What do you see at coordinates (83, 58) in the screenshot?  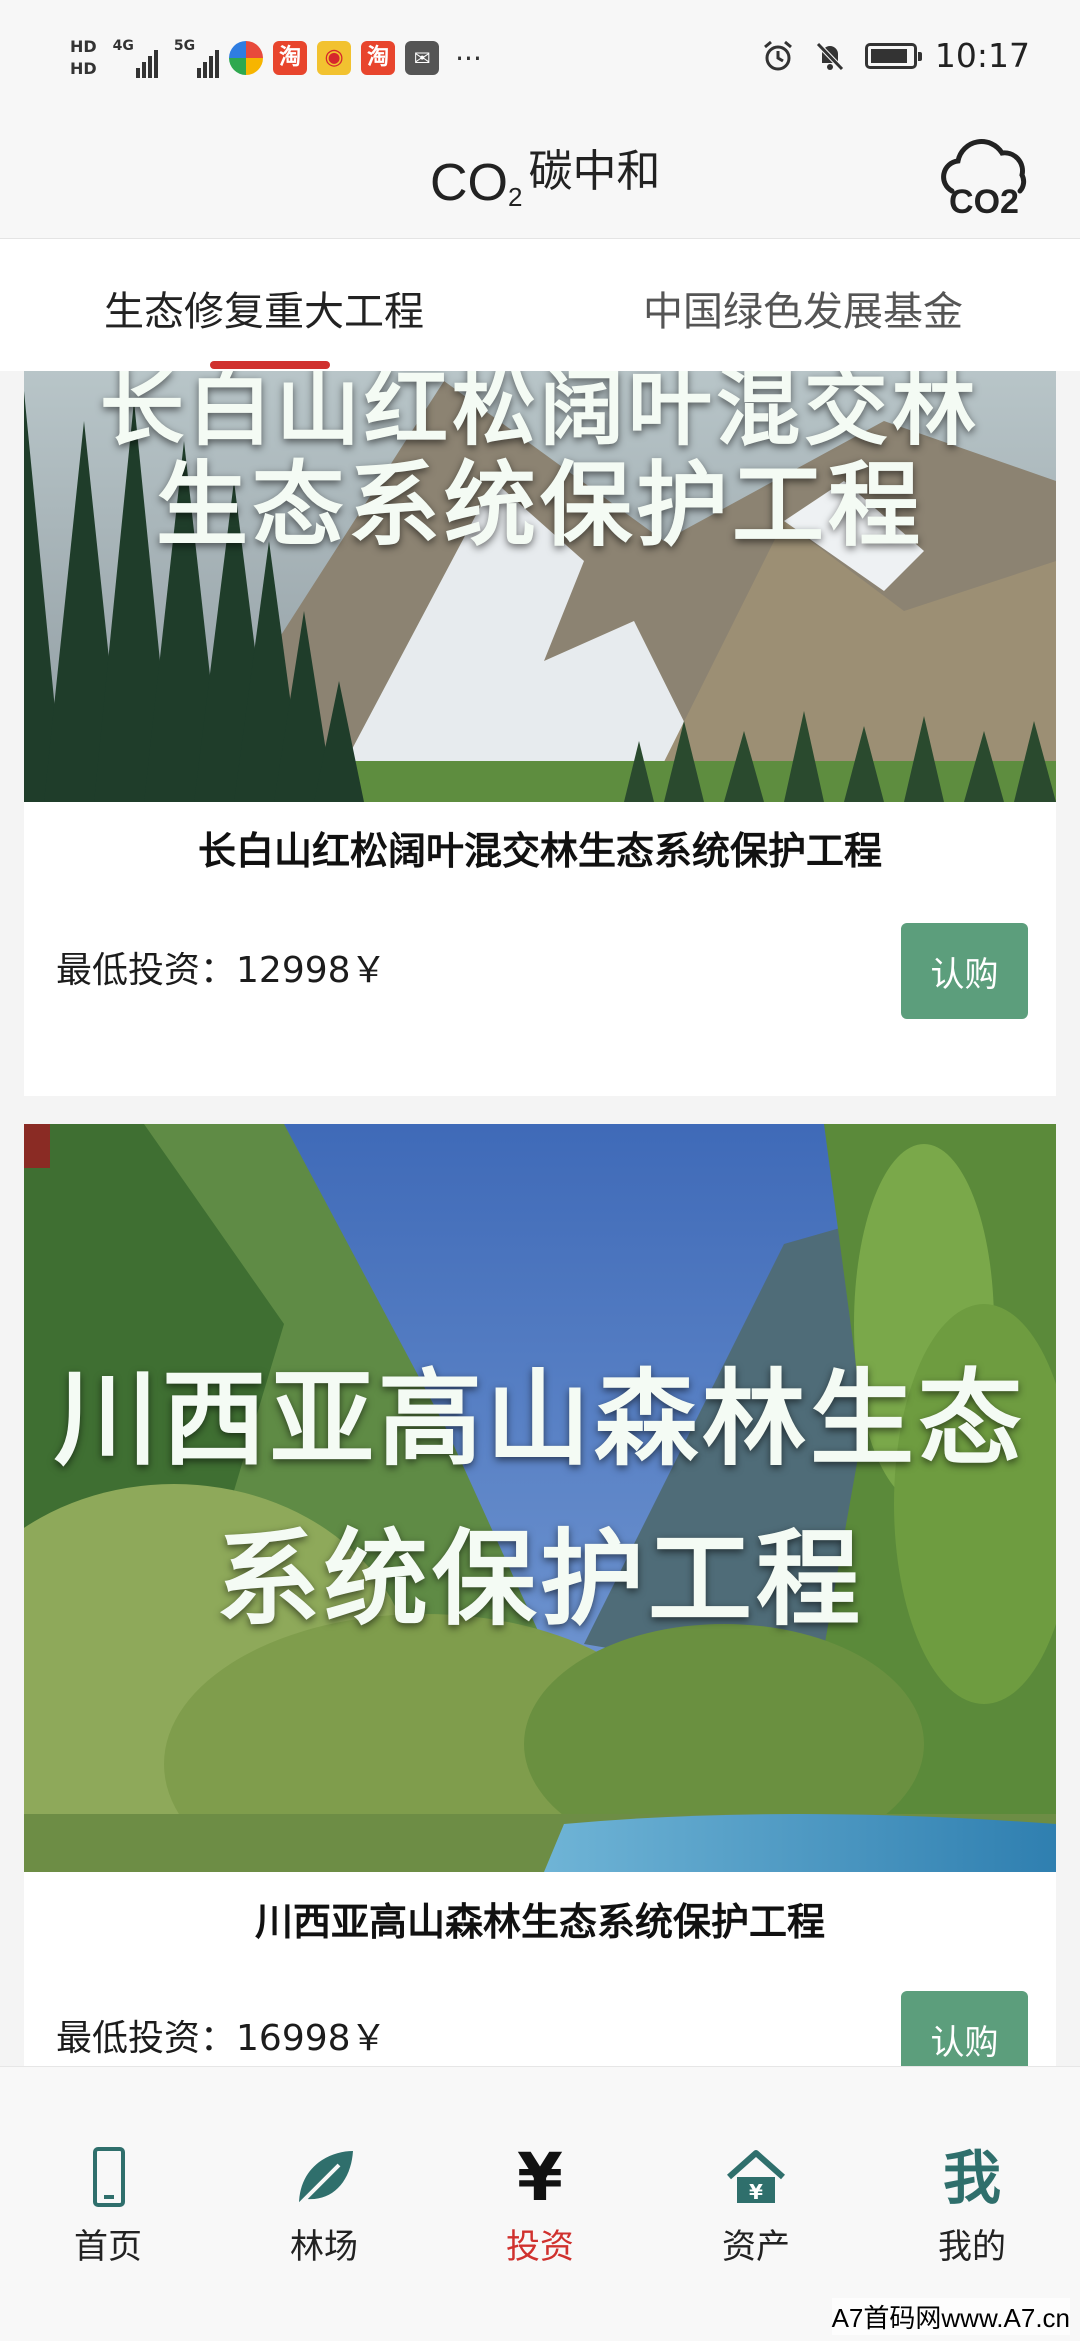 I see `hd-indicator: HD HD` at bounding box center [83, 58].